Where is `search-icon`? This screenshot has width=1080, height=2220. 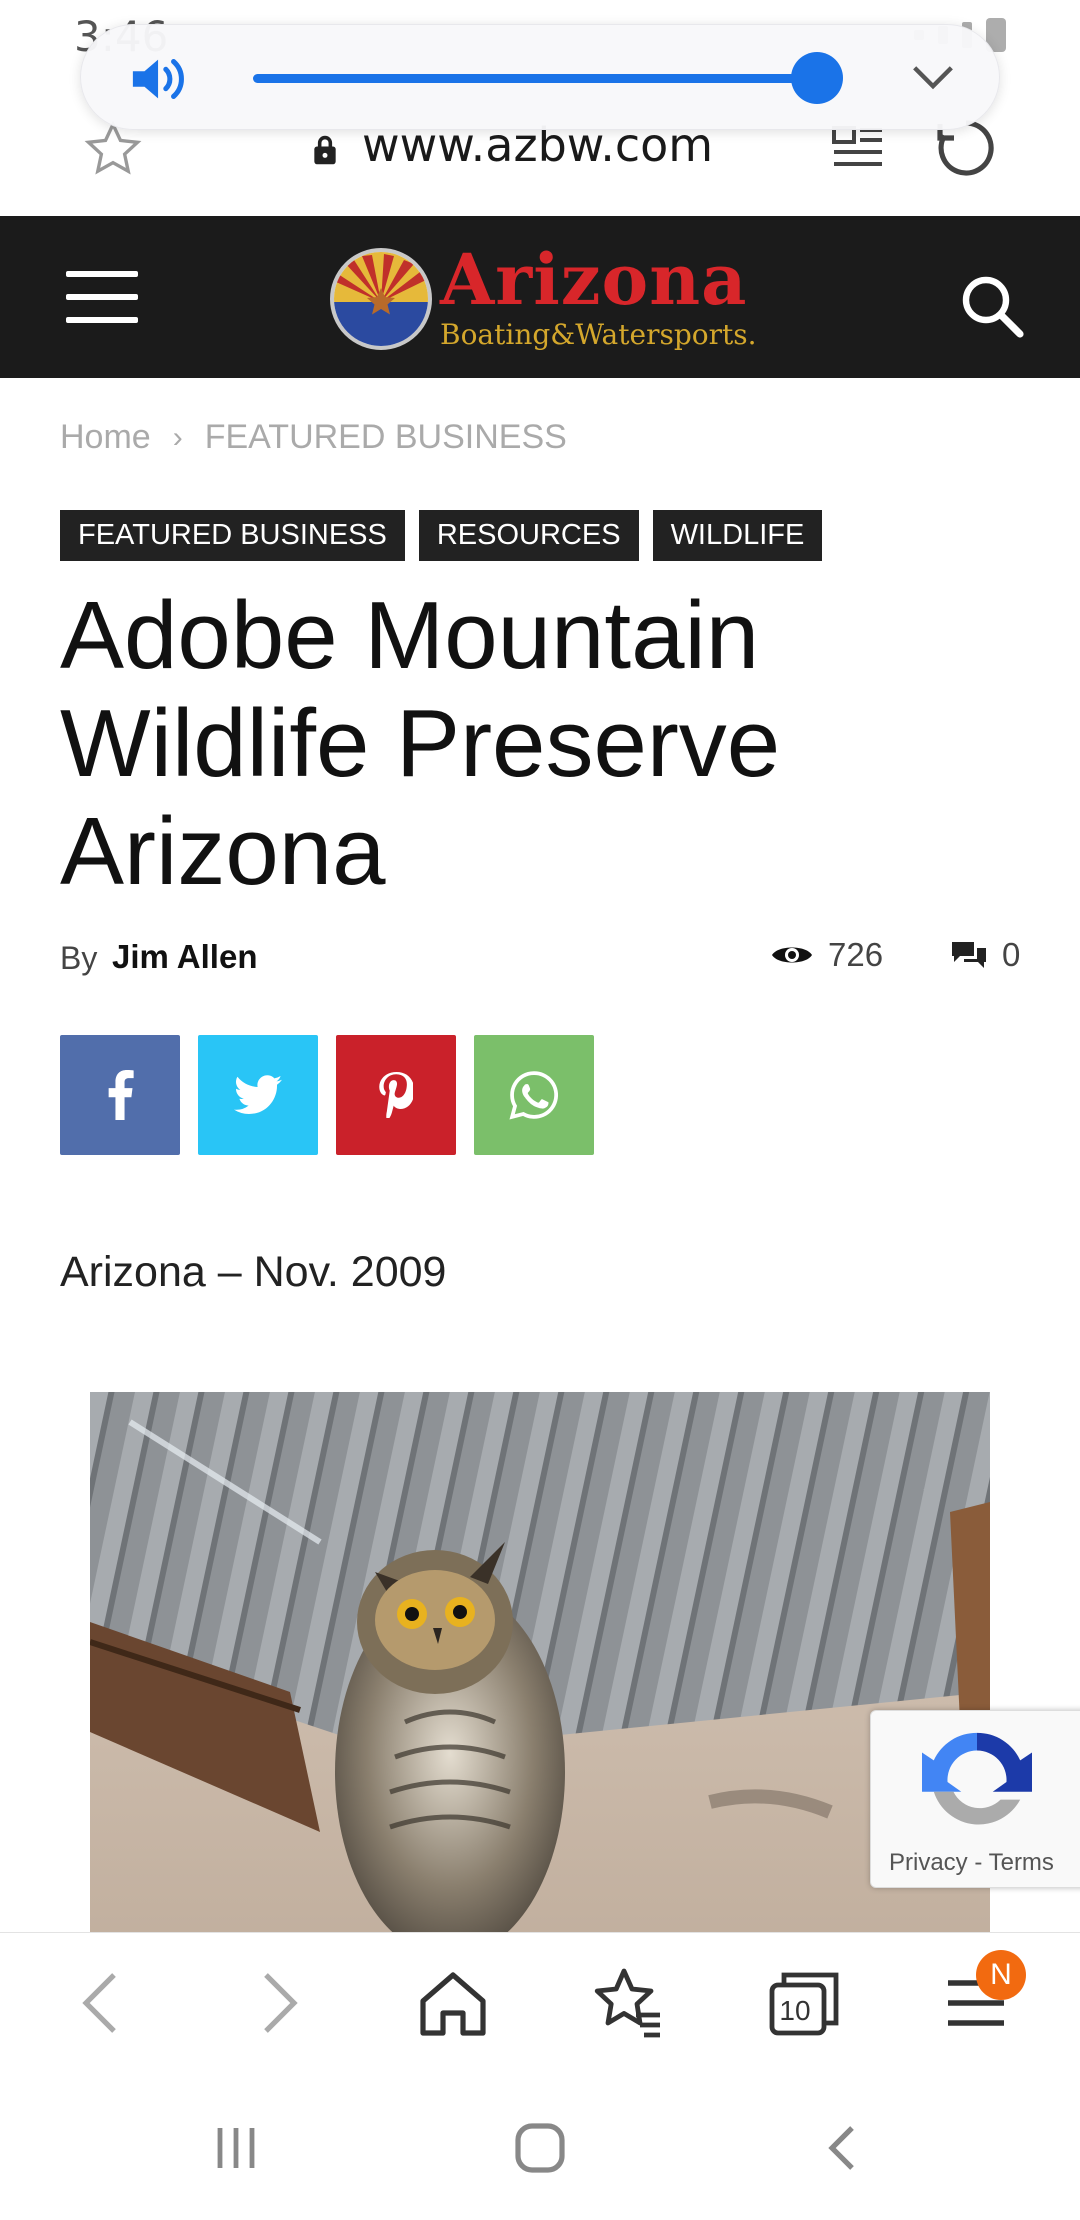
search-icon is located at coordinates (992, 306).